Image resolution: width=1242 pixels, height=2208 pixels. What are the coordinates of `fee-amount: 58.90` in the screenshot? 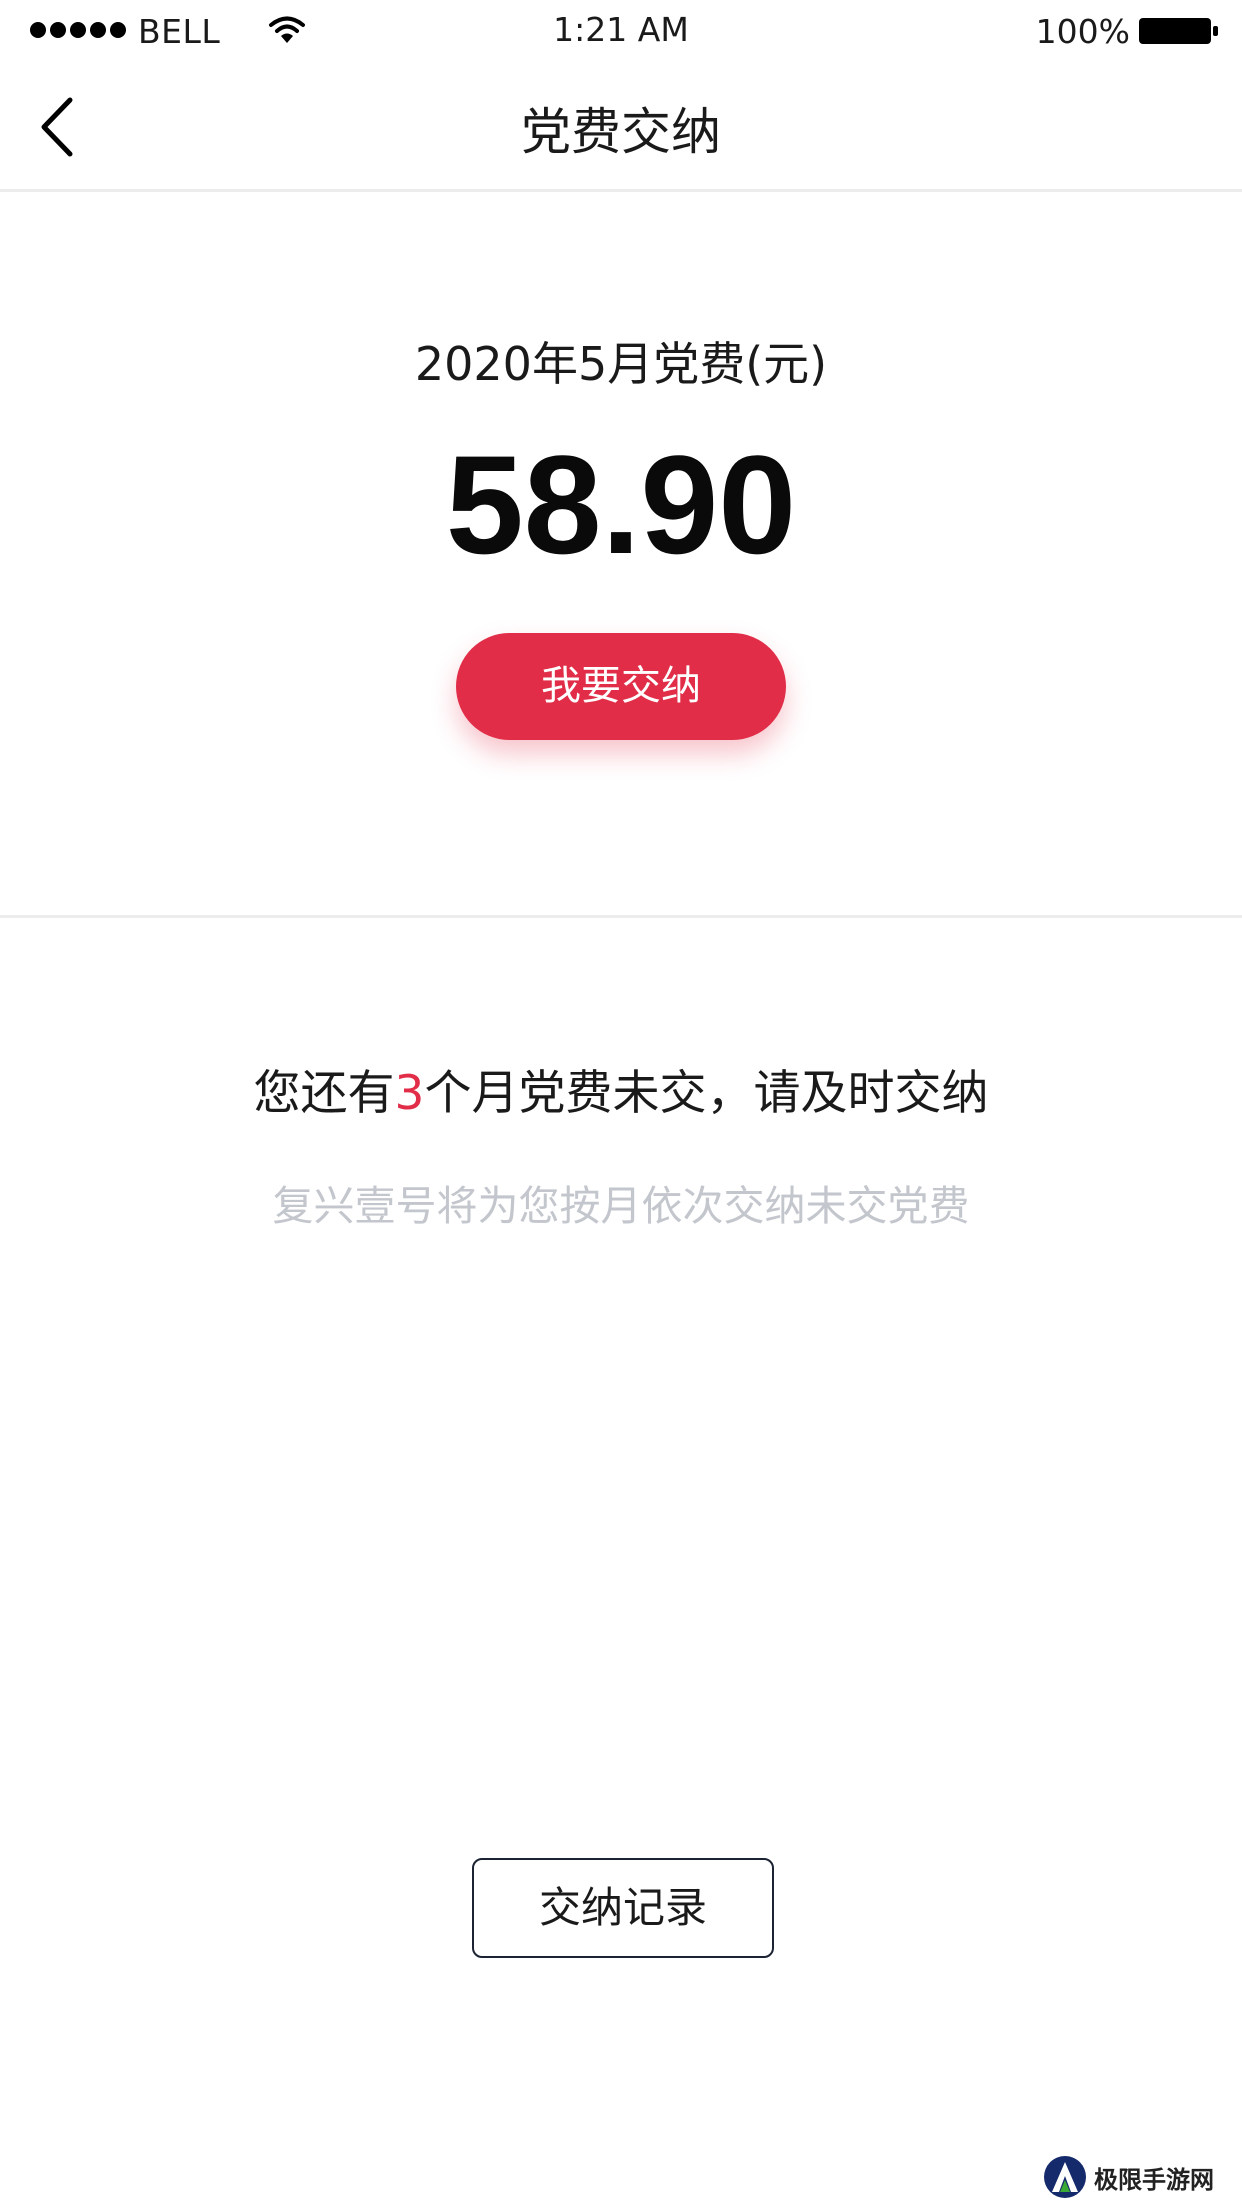 It's located at (621, 504).